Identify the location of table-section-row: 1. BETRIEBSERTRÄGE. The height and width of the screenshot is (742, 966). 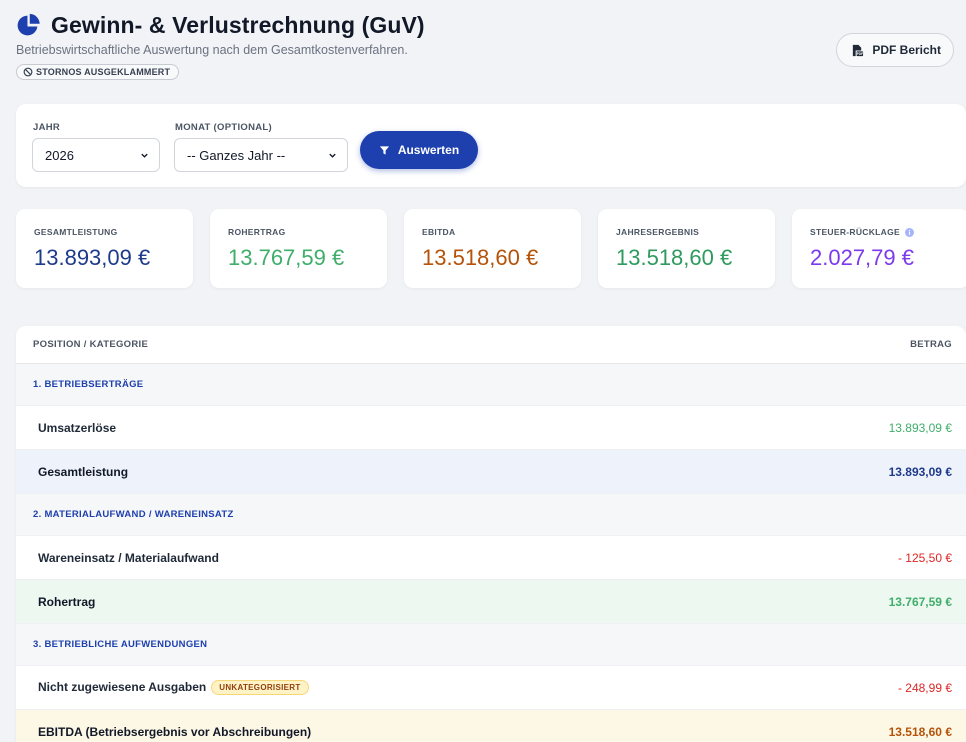
(491, 385).